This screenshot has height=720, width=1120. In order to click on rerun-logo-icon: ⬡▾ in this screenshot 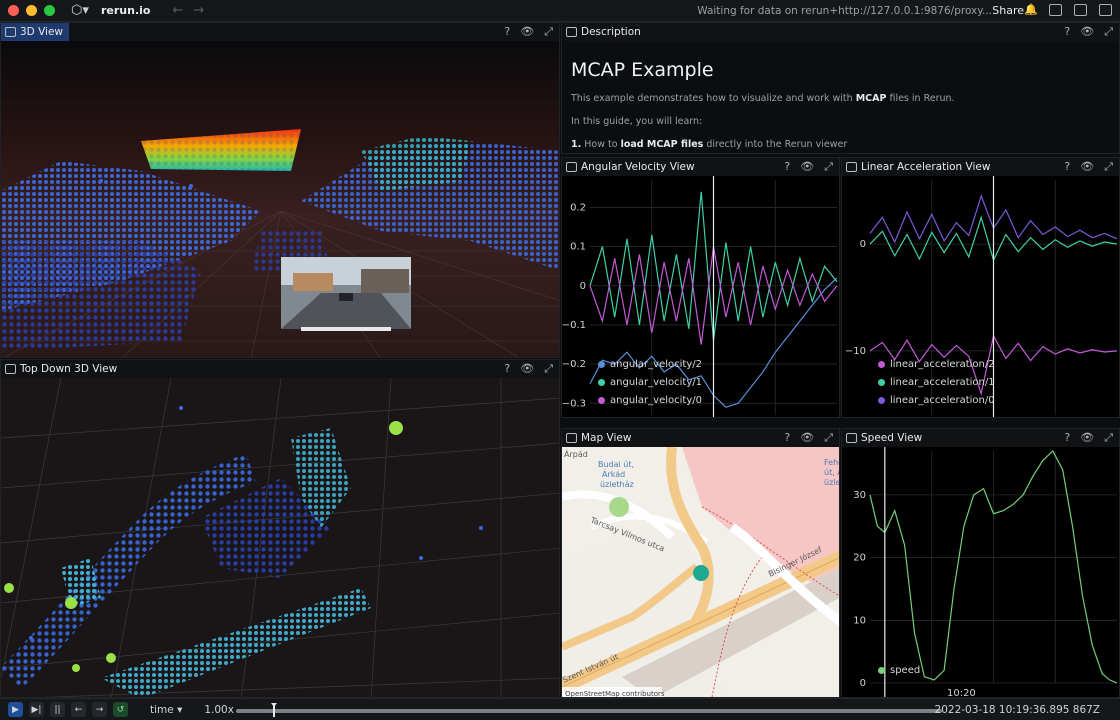, I will do `click(81, 10)`.